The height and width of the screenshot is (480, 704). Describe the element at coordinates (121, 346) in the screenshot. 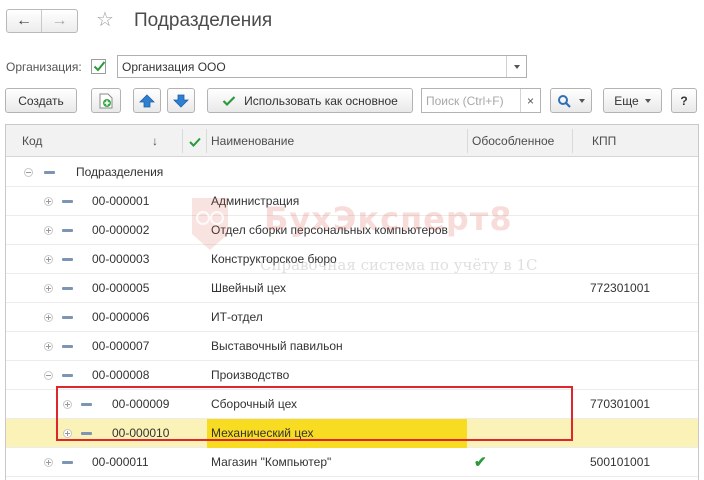

I see `row-code: 00-000007` at that location.